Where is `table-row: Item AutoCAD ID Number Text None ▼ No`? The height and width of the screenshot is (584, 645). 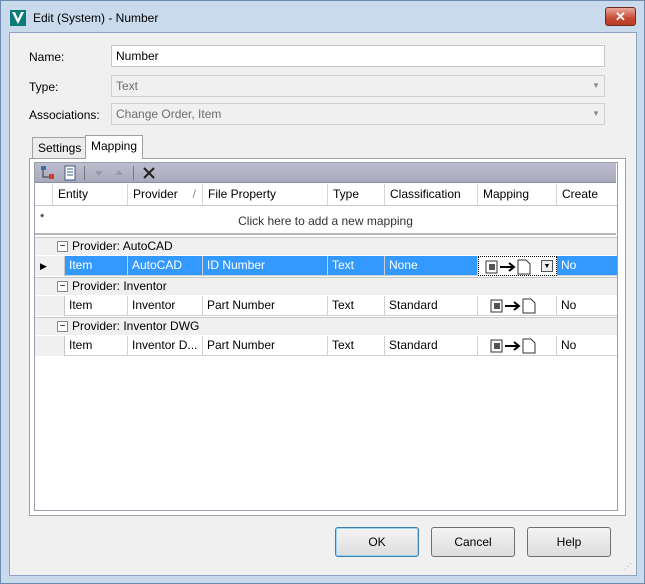
table-row: Item AutoCAD ID Number Text None ▼ No is located at coordinates (341, 266).